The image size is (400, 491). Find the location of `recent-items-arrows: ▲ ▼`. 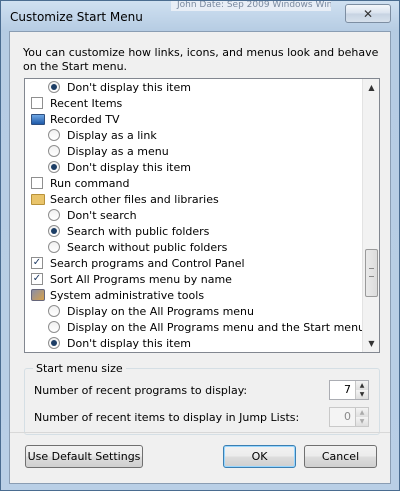

recent-items-arrows: ▲ ▼ is located at coordinates (361, 417).